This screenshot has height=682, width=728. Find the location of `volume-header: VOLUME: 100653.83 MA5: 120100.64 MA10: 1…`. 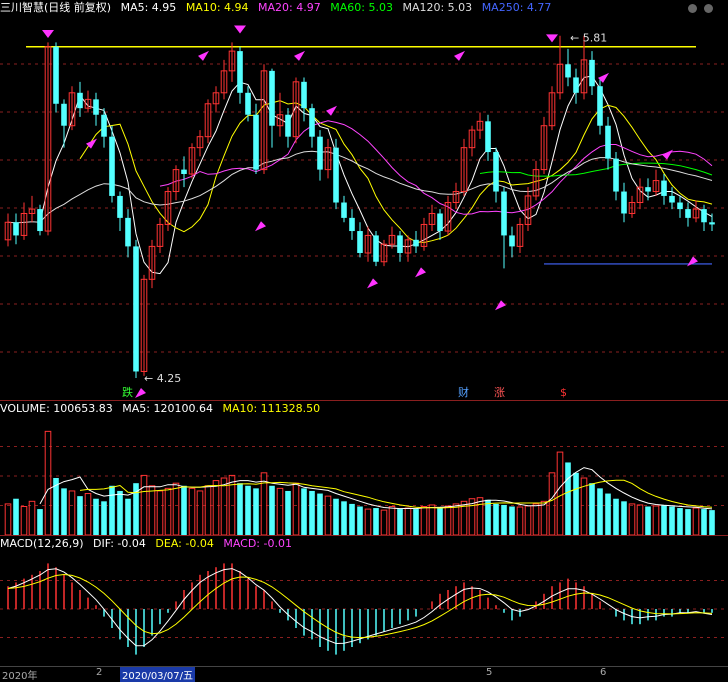

volume-header: VOLUME: 100653.83 MA5: 120100.64 MA10: 1… is located at coordinates (163, 409).